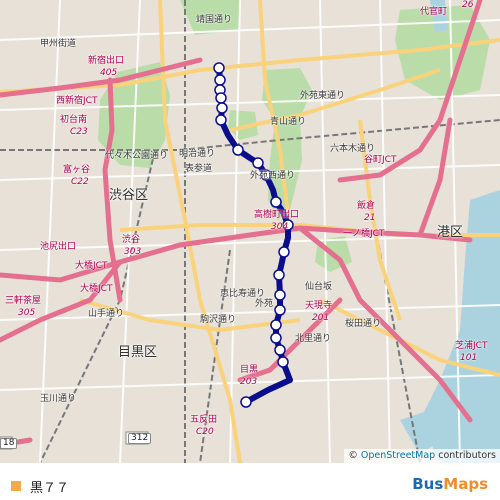 The image size is (500, 500). I want to click on street-label-yoyogi-koen: 代々木公園通り, so click(137, 156).